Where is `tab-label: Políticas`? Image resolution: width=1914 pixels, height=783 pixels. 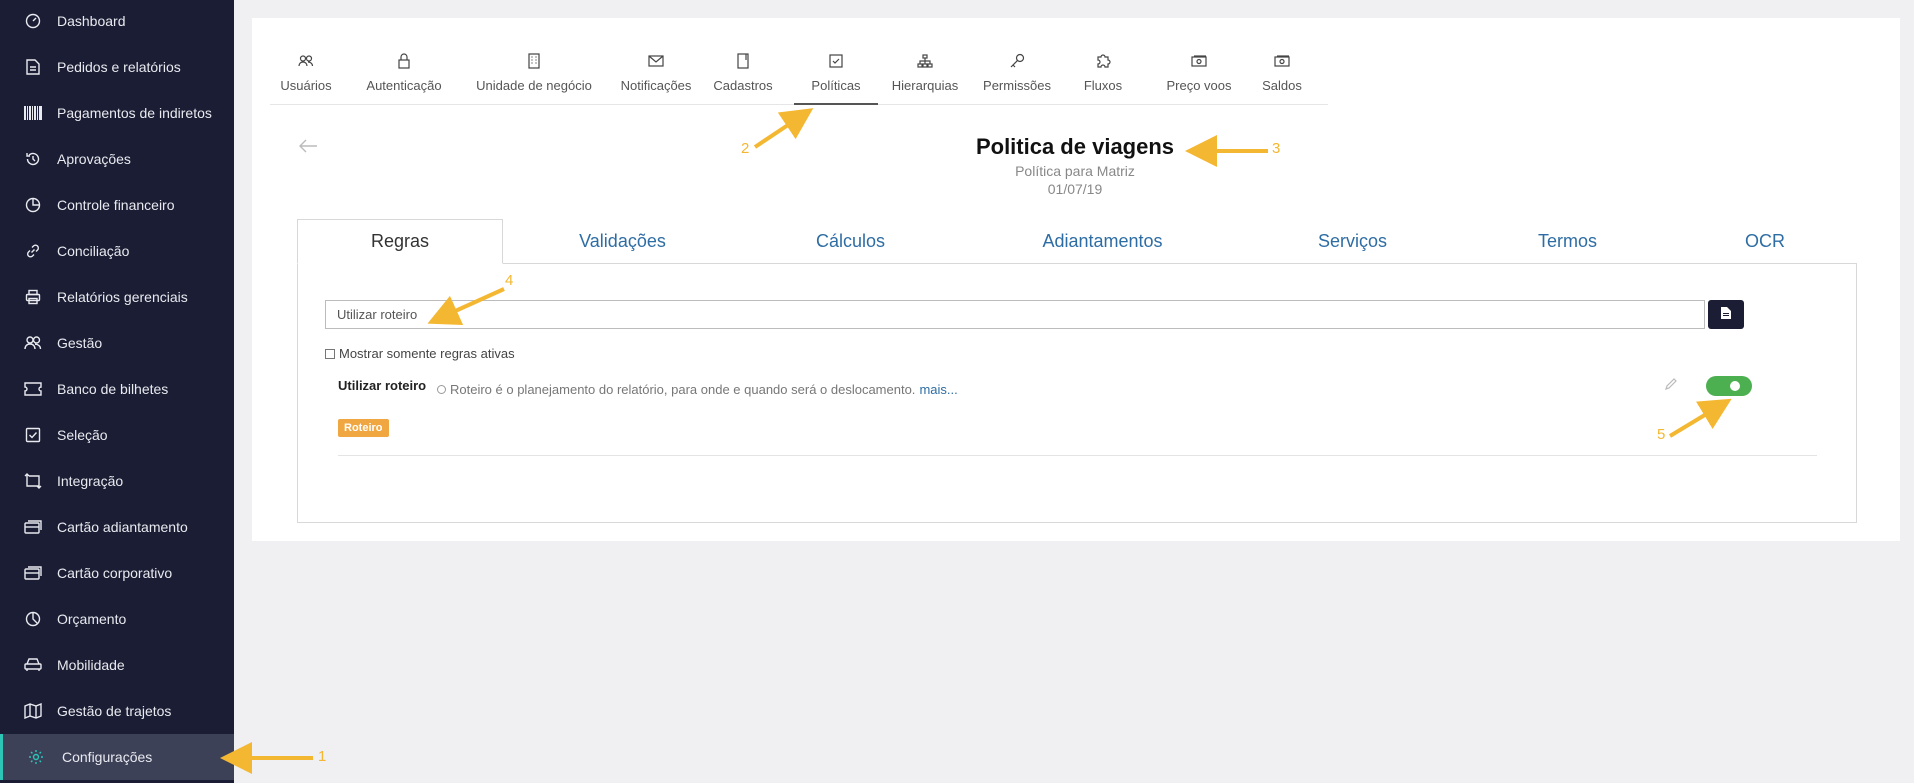 tab-label: Políticas is located at coordinates (836, 85).